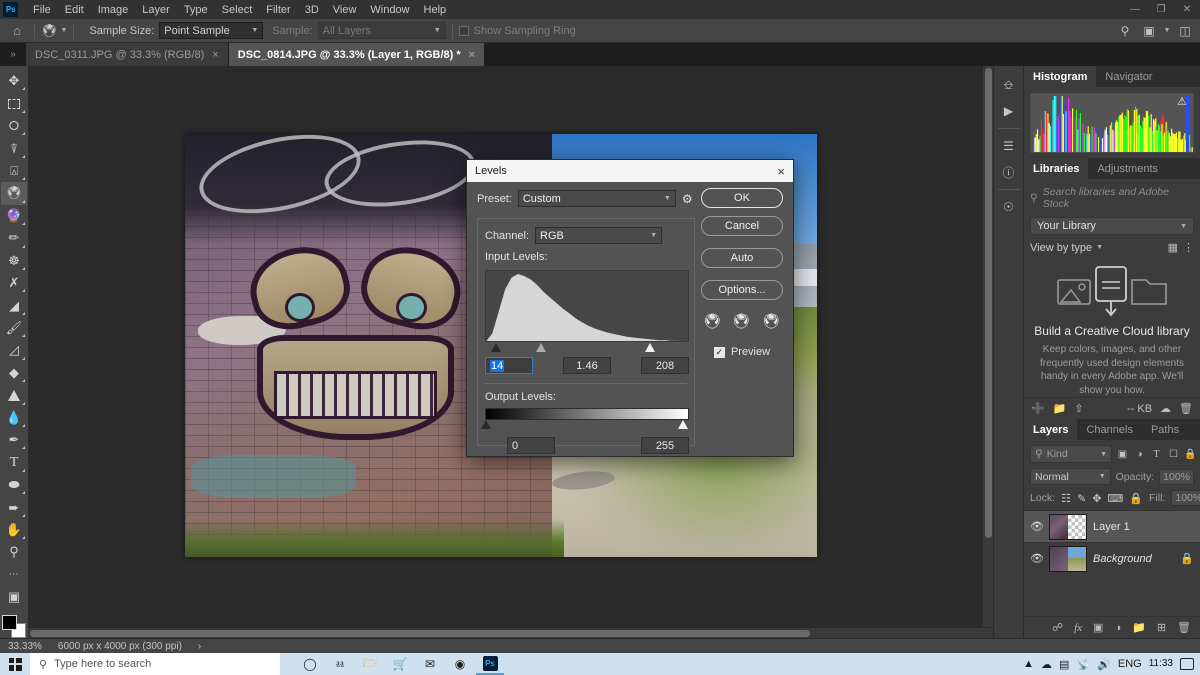  Describe the element at coordinates (14, 103) in the screenshot. I see `rectangular-marquee-tool` at that location.